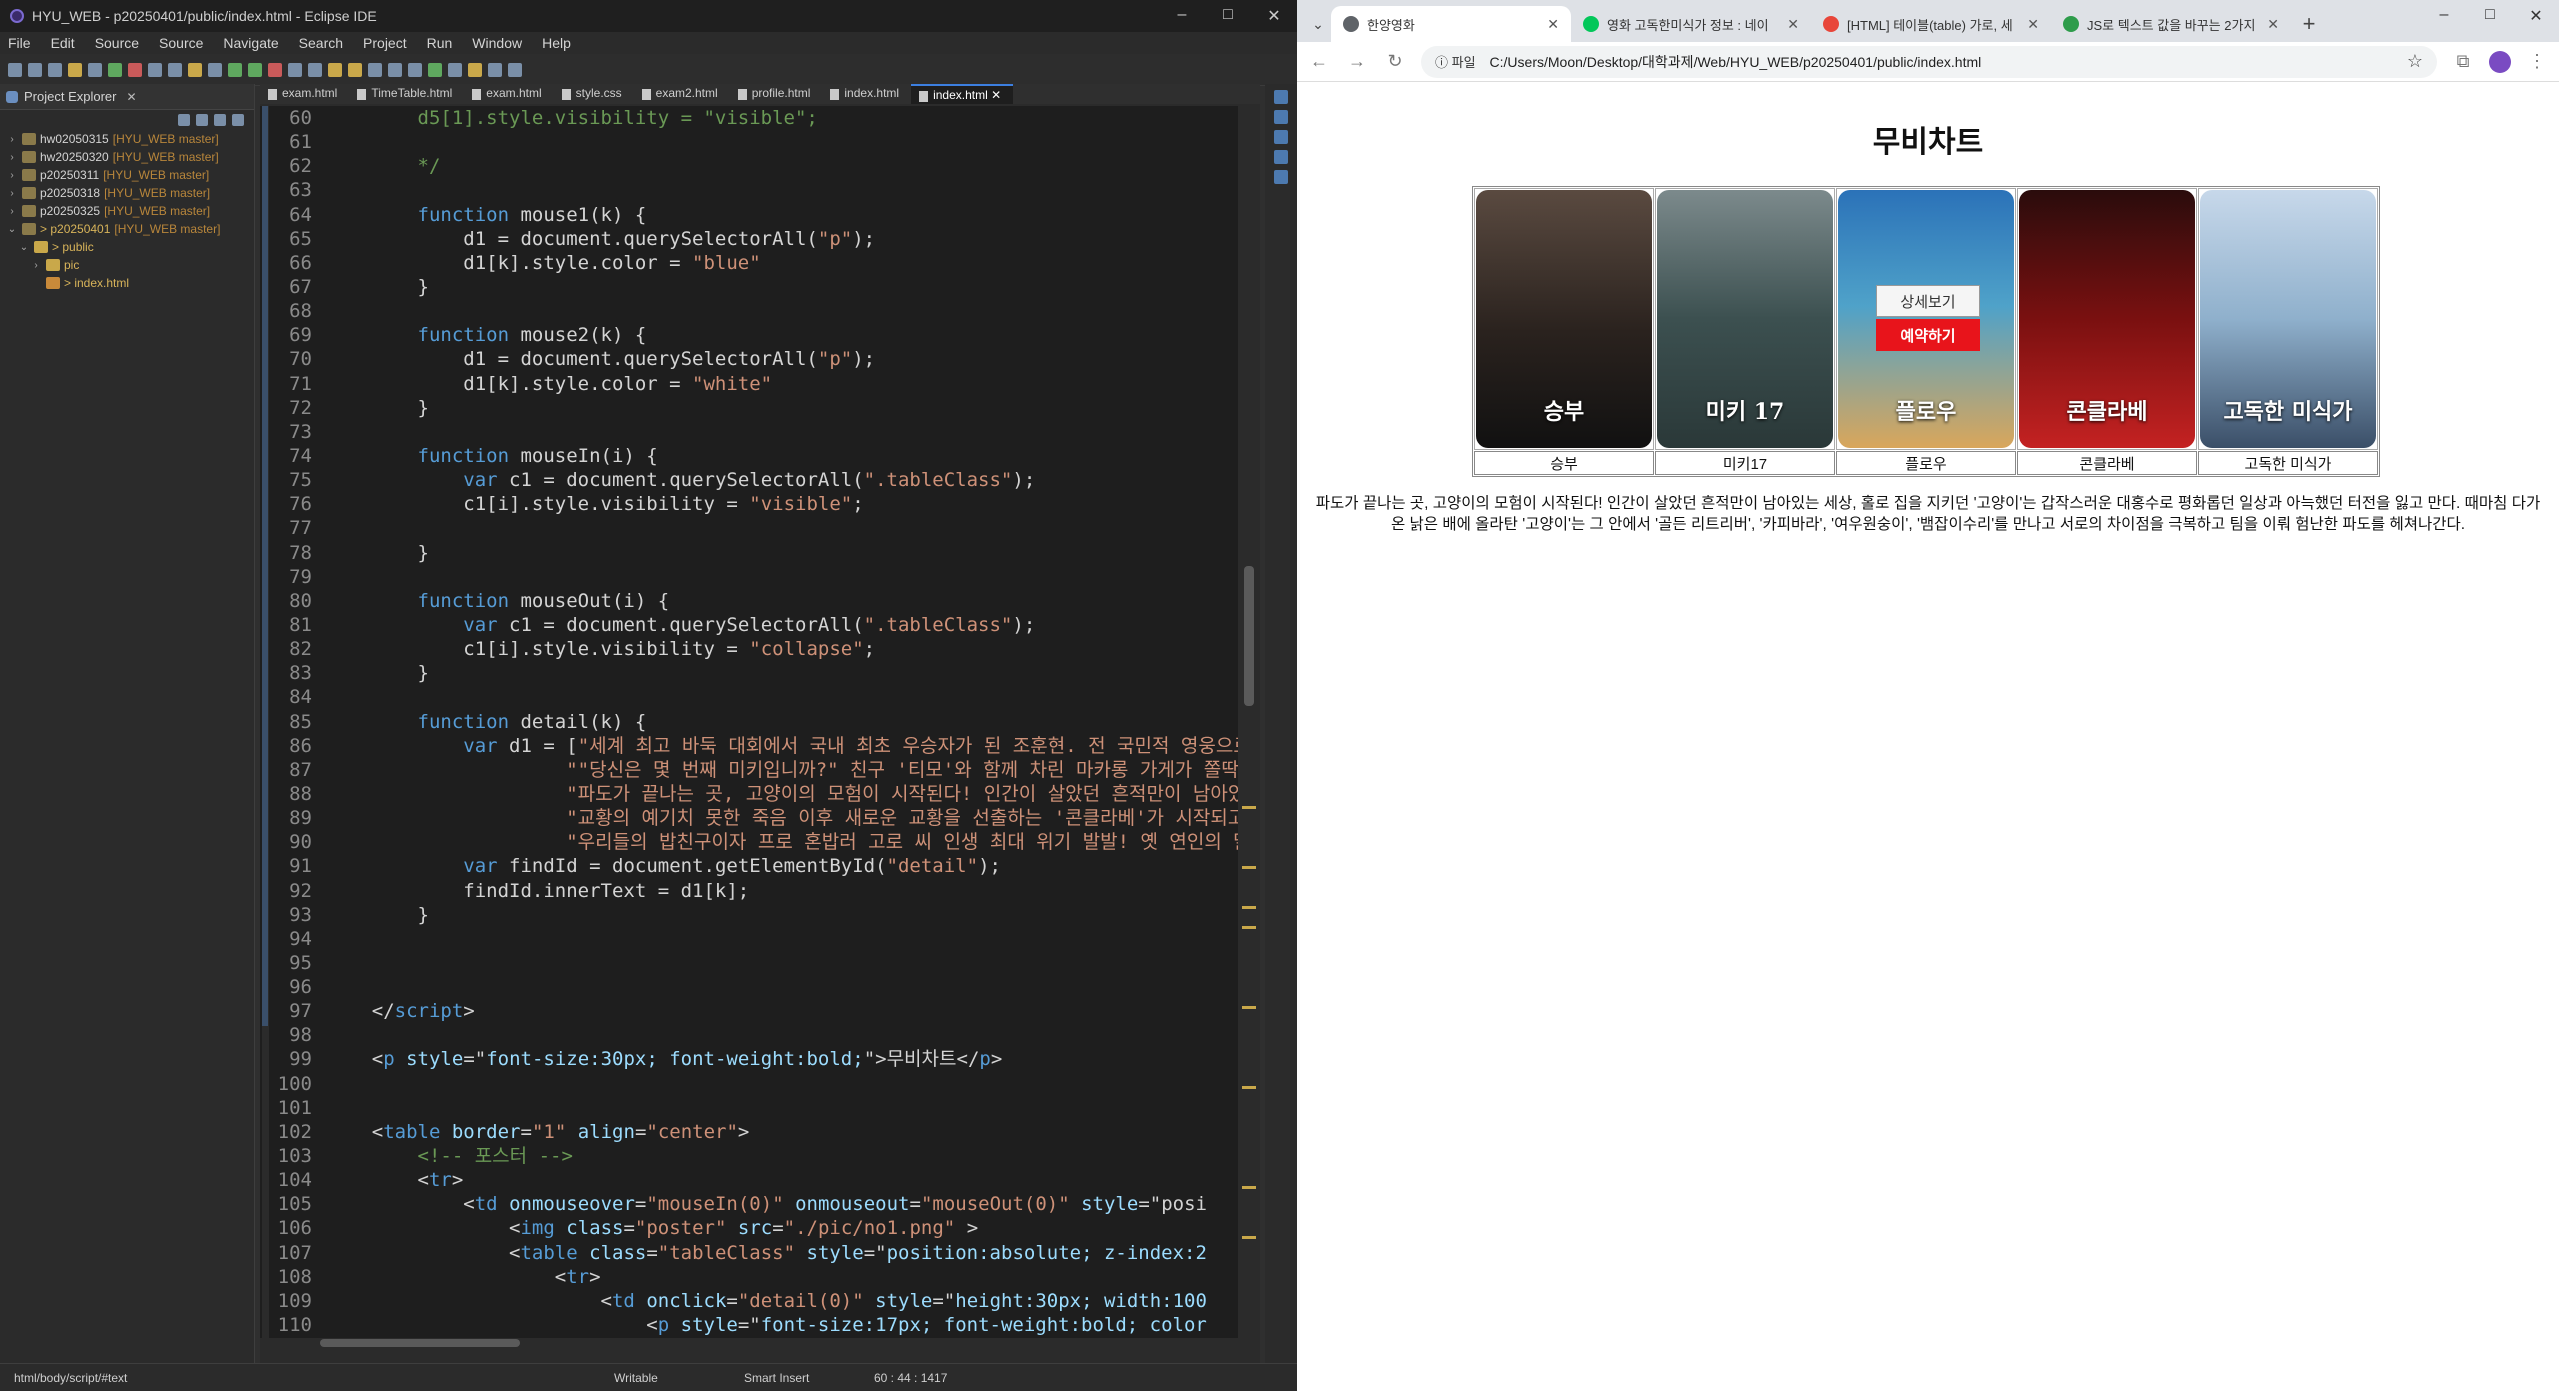  I want to click on reload-icon: ↻, so click(1395, 61).